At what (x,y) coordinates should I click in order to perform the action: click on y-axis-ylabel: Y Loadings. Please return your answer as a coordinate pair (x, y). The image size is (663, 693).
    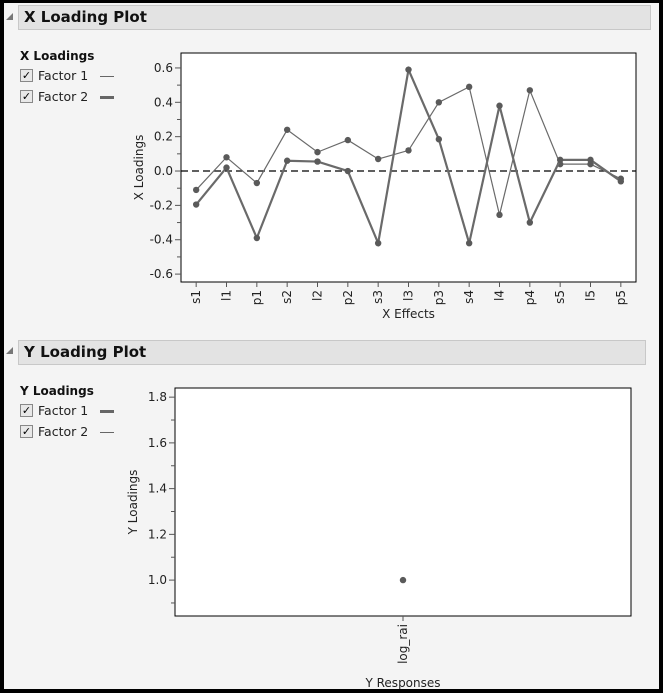
    Looking at the image, I should click on (133, 503).